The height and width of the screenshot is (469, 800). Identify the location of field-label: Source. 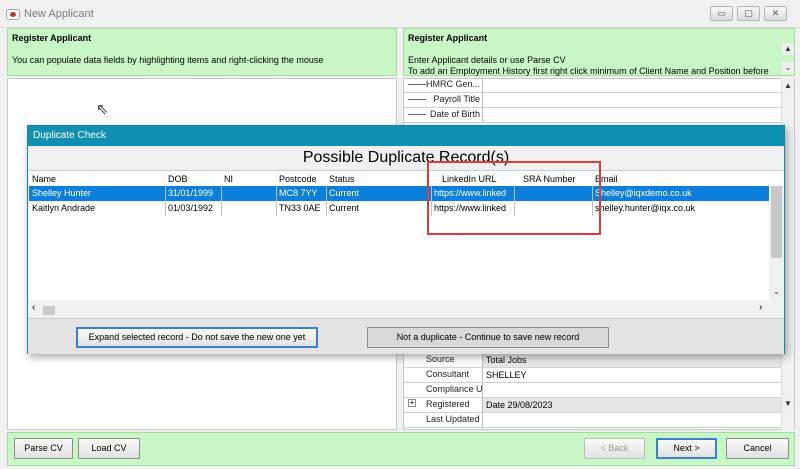
(440, 359).